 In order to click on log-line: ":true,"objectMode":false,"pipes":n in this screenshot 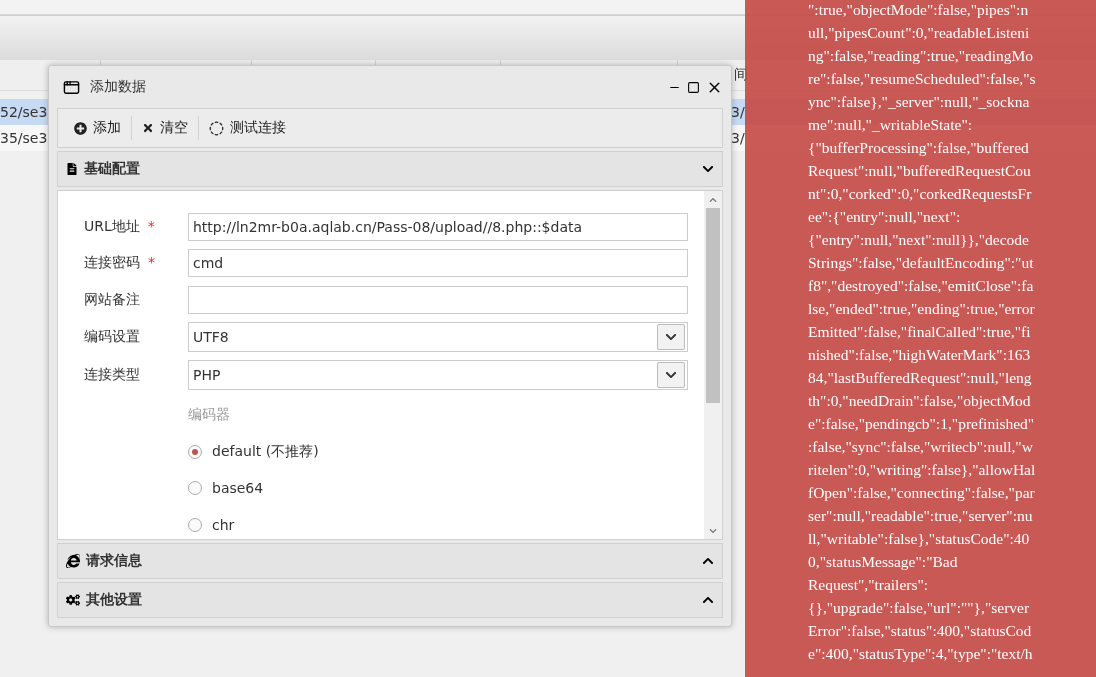, I will do `click(918, 10)`.